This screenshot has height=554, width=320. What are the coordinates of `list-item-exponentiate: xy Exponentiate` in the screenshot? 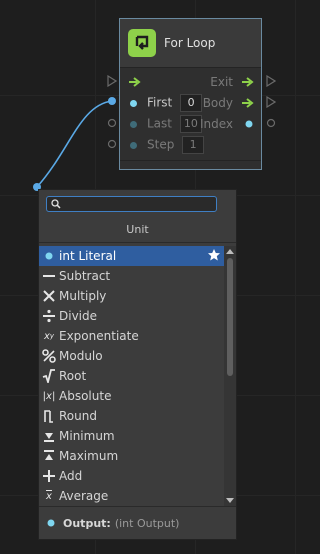 It's located at (132, 336).